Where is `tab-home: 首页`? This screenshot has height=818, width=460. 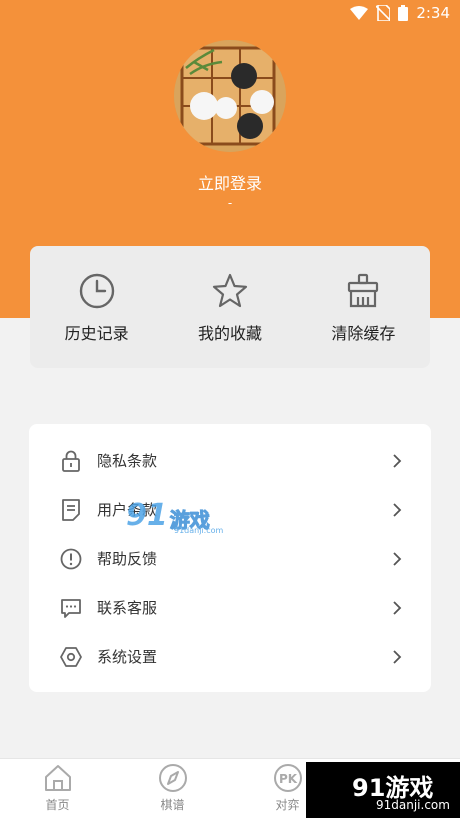 tab-home: 首页 is located at coordinates (57, 788).